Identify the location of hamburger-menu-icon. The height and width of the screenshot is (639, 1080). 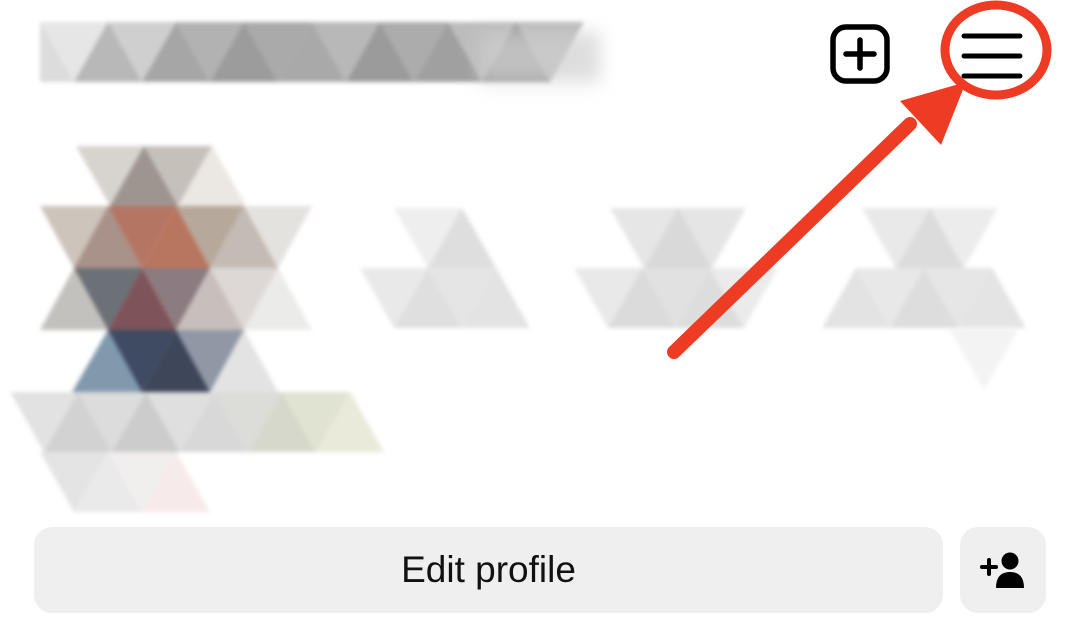
(992, 56).